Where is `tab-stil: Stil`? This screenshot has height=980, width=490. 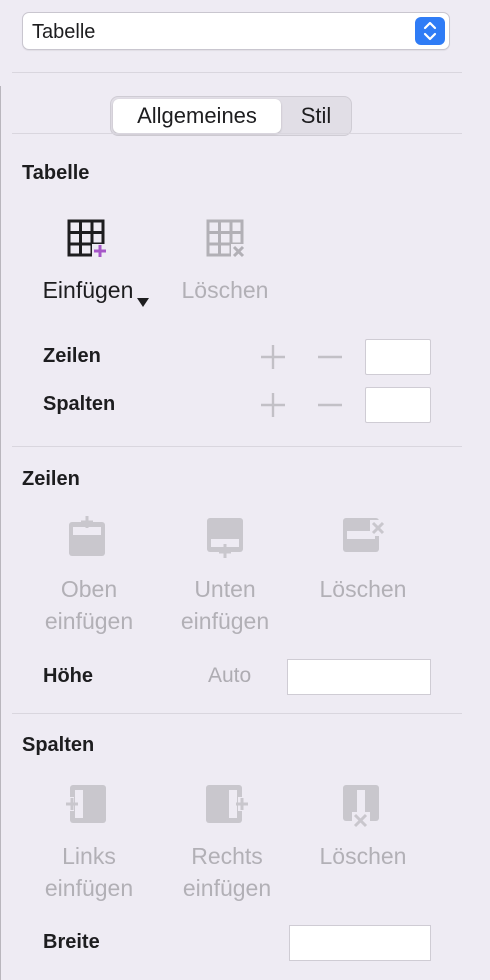
tab-stil: Stil is located at coordinates (316, 116).